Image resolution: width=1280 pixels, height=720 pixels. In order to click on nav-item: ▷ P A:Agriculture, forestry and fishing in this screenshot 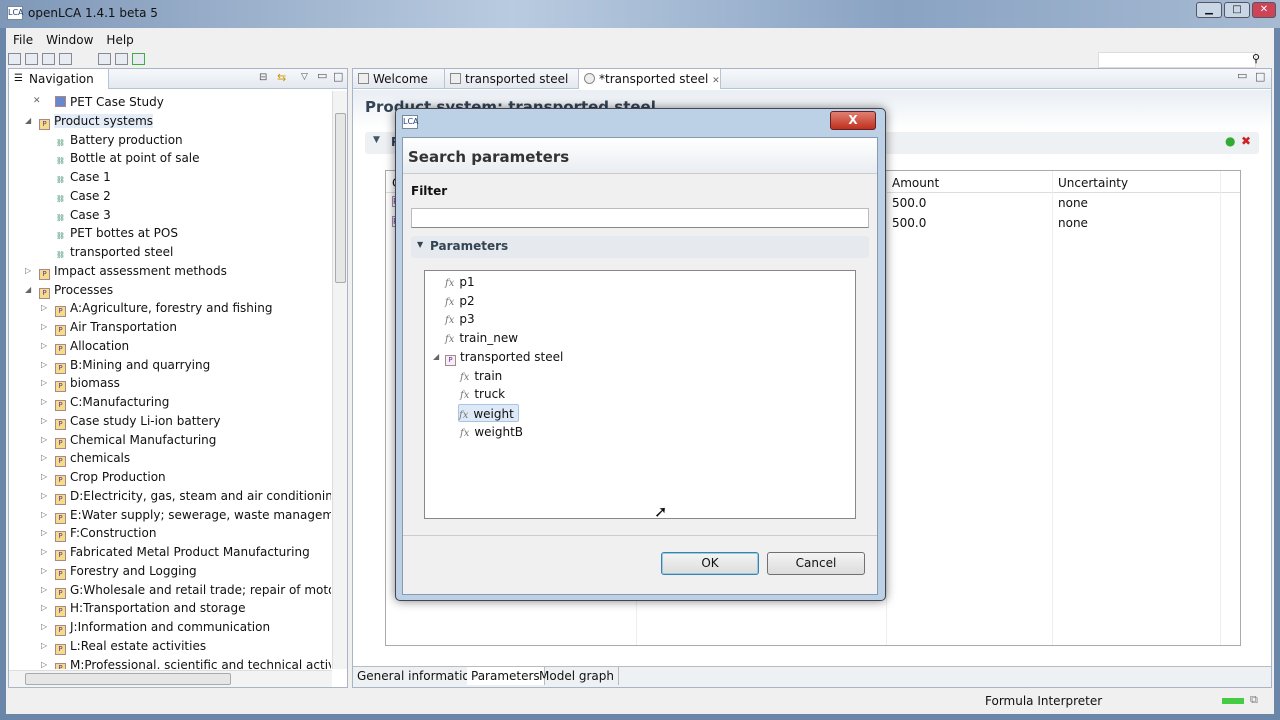, I will do `click(156, 308)`.